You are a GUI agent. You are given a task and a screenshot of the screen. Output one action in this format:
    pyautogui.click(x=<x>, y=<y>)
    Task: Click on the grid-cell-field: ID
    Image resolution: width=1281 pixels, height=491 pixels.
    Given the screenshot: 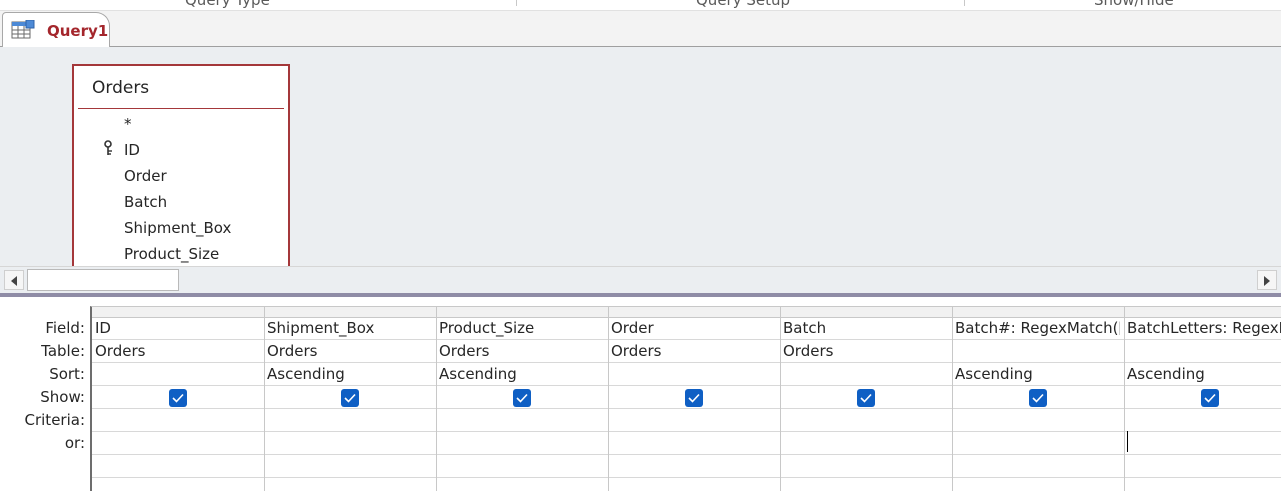 What is the action you would take?
    pyautogui.click(x=177, y=328)
    